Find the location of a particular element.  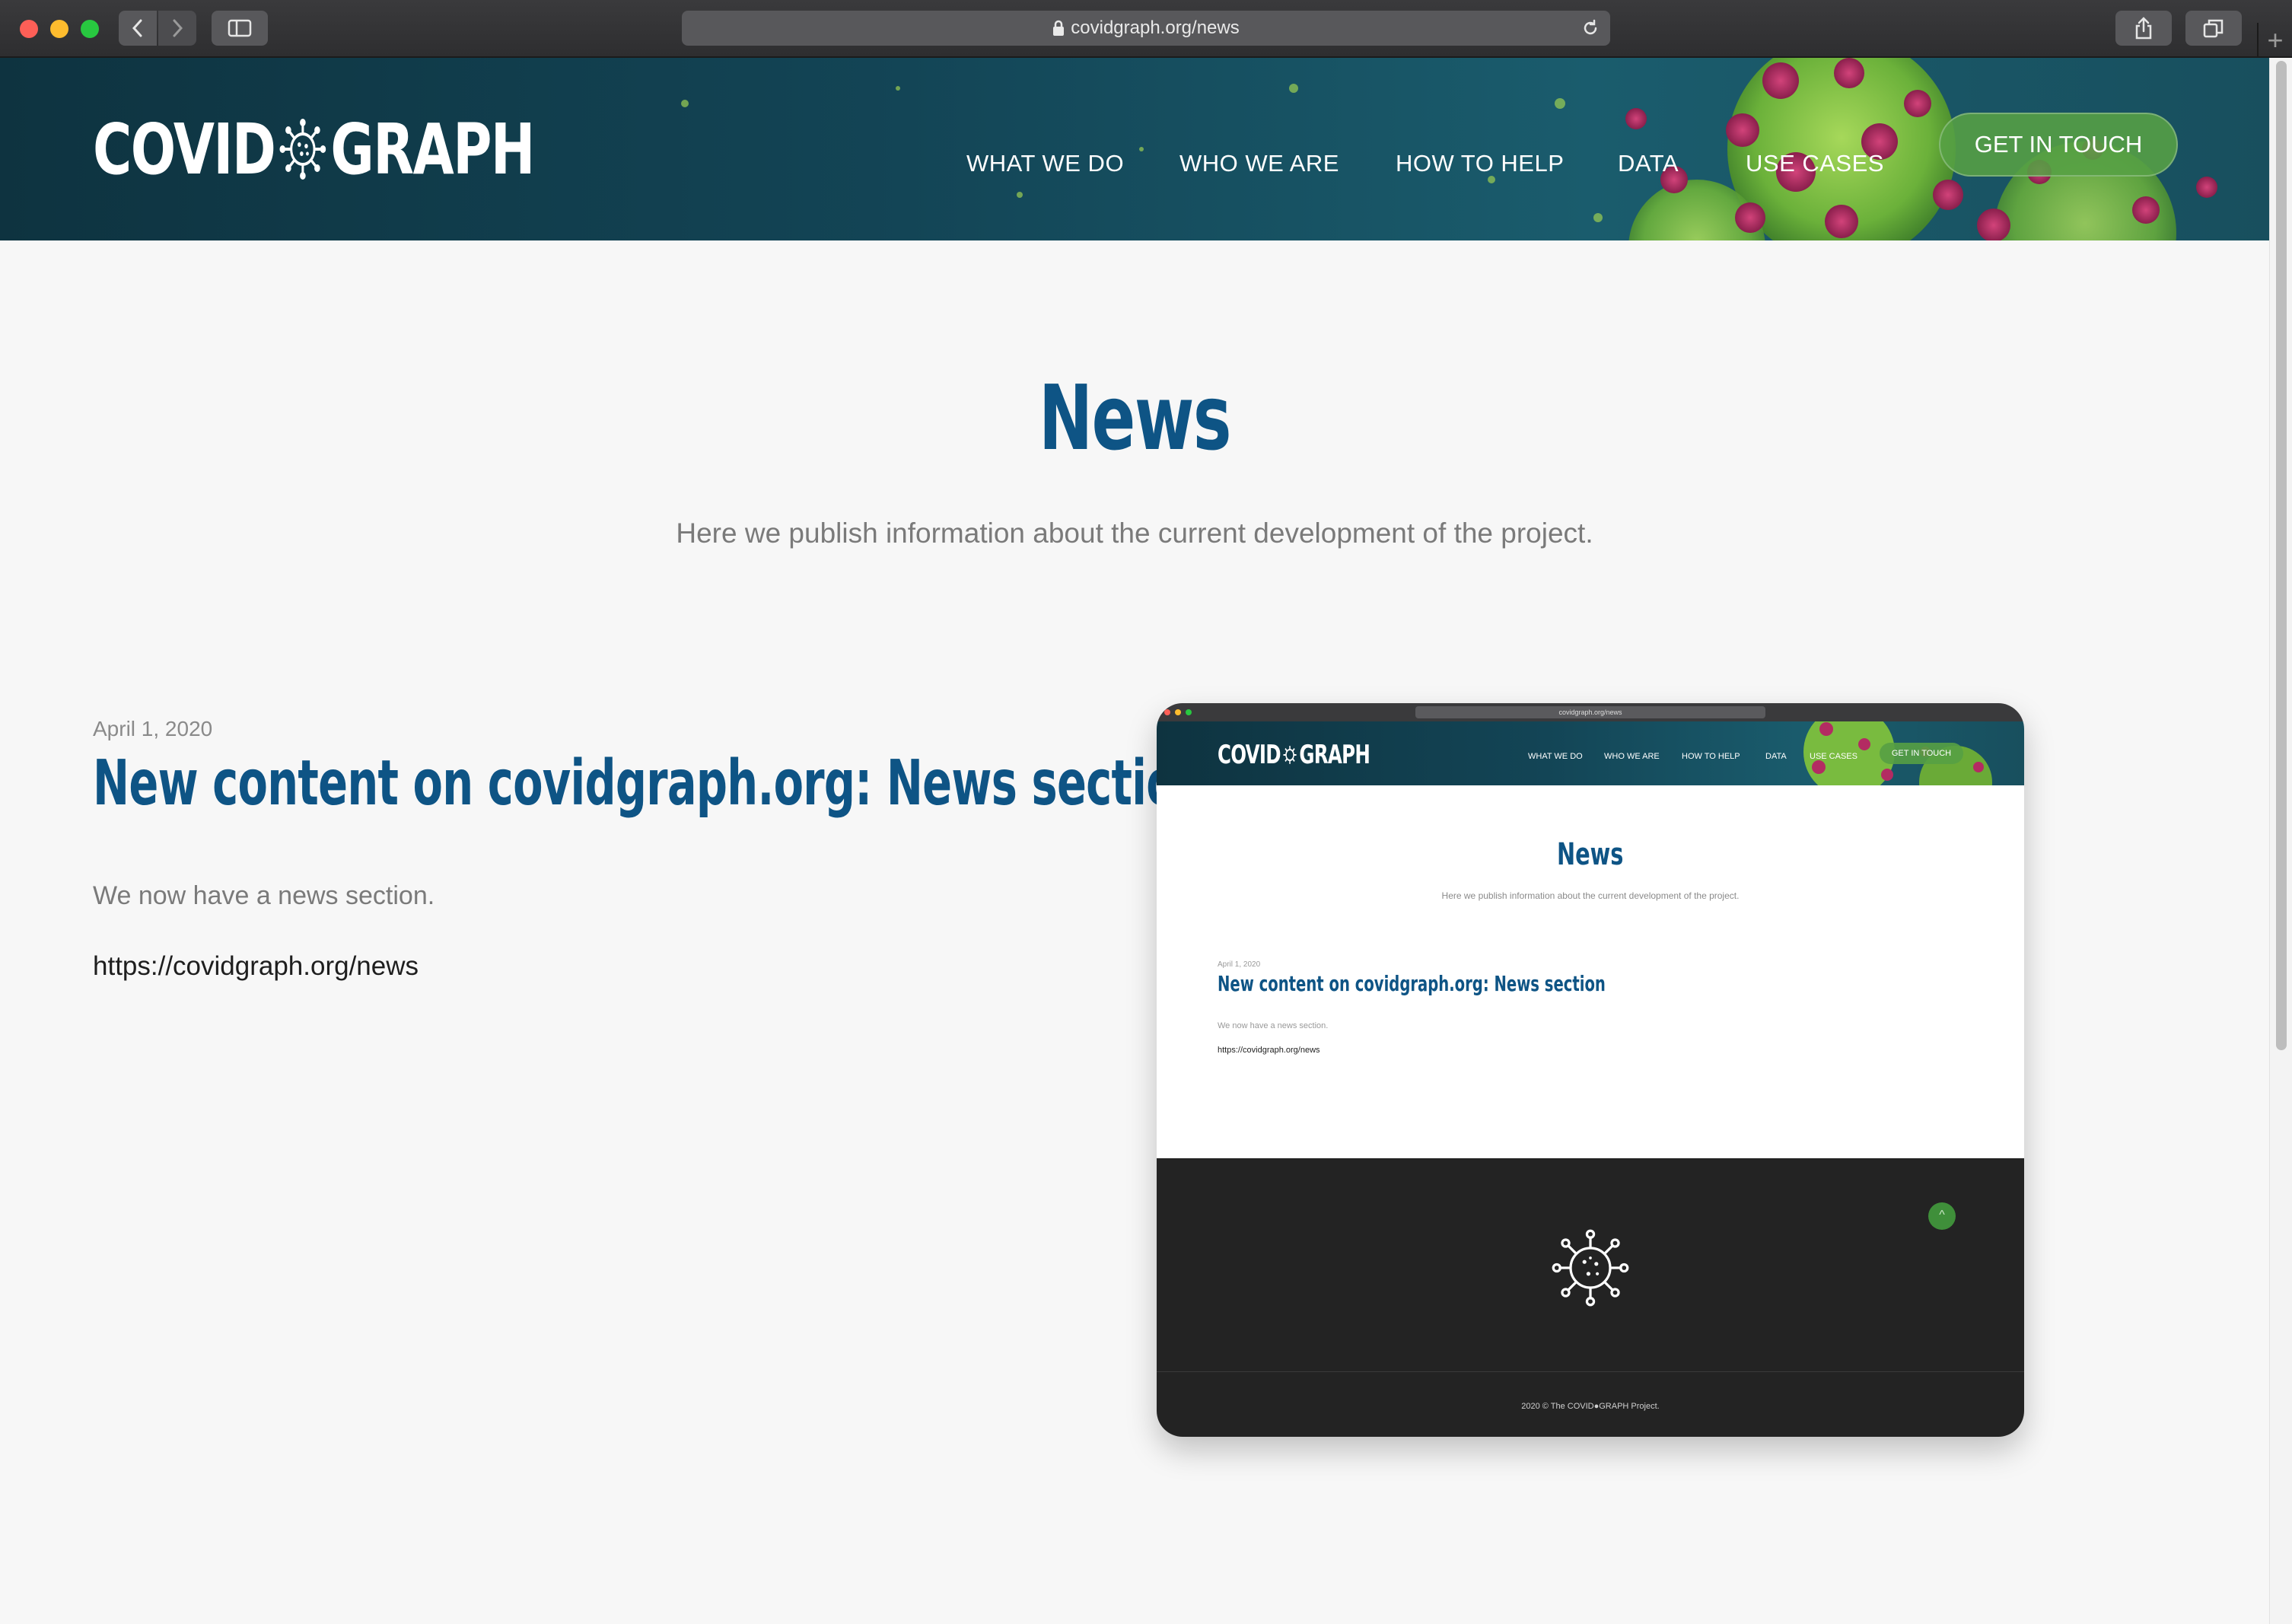

thumb-post-summary: We now have a news section. is located at coordinates (1274, 1025).